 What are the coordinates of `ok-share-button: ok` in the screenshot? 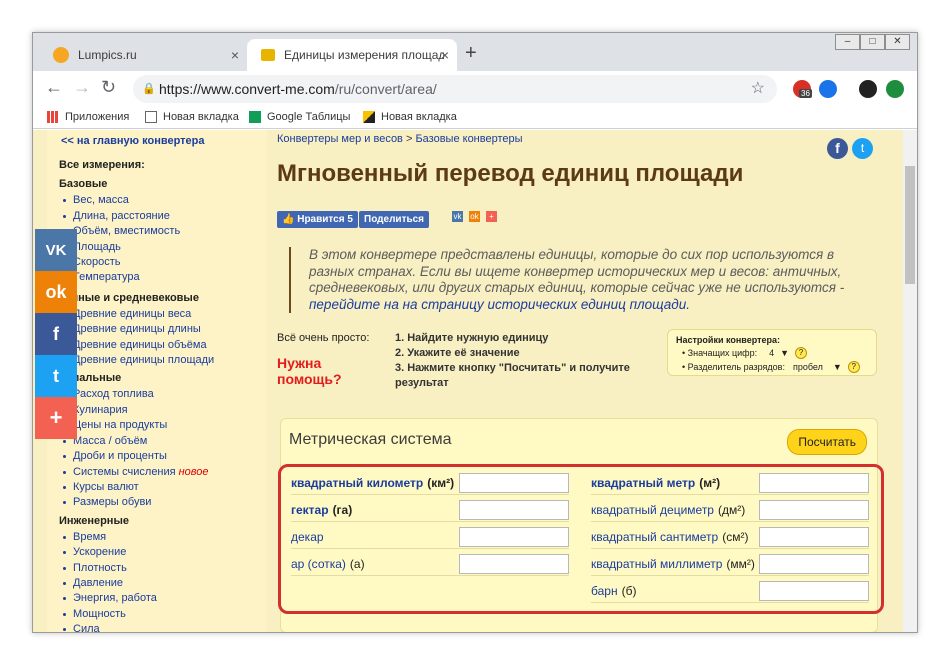 It's located at (56, 292).